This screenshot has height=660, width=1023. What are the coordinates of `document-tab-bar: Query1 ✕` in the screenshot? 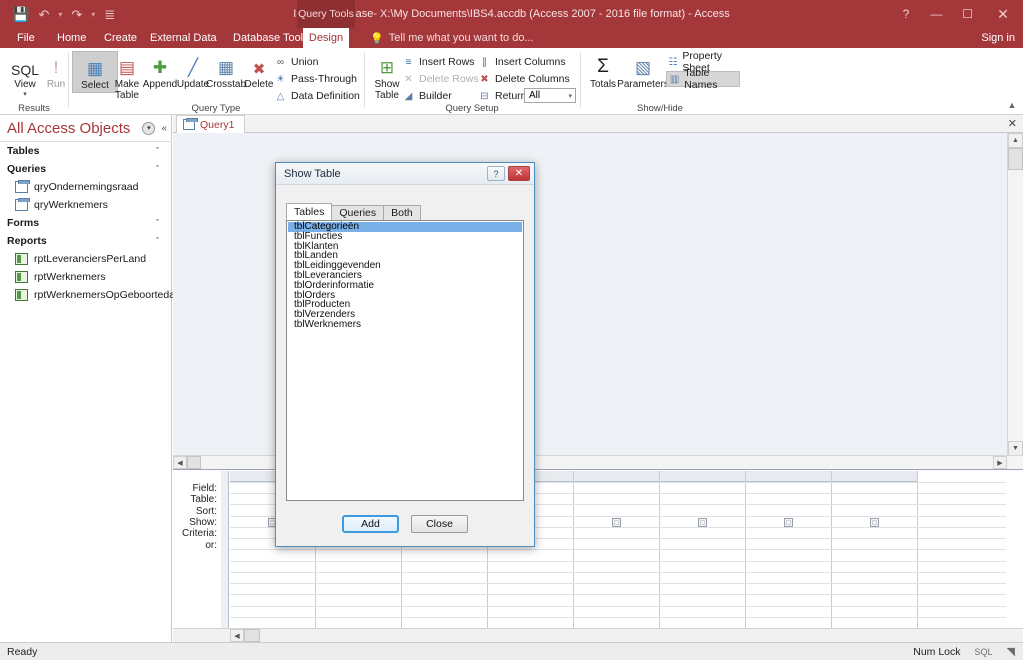 It's located at (598, 124).